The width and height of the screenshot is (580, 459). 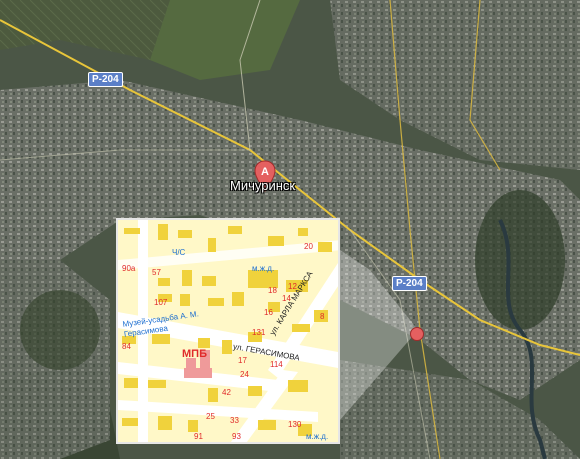 What do you see at coordinates (161, 302) in the screenshot?
I see `house-number: 107` at bounding box center [161, 302].